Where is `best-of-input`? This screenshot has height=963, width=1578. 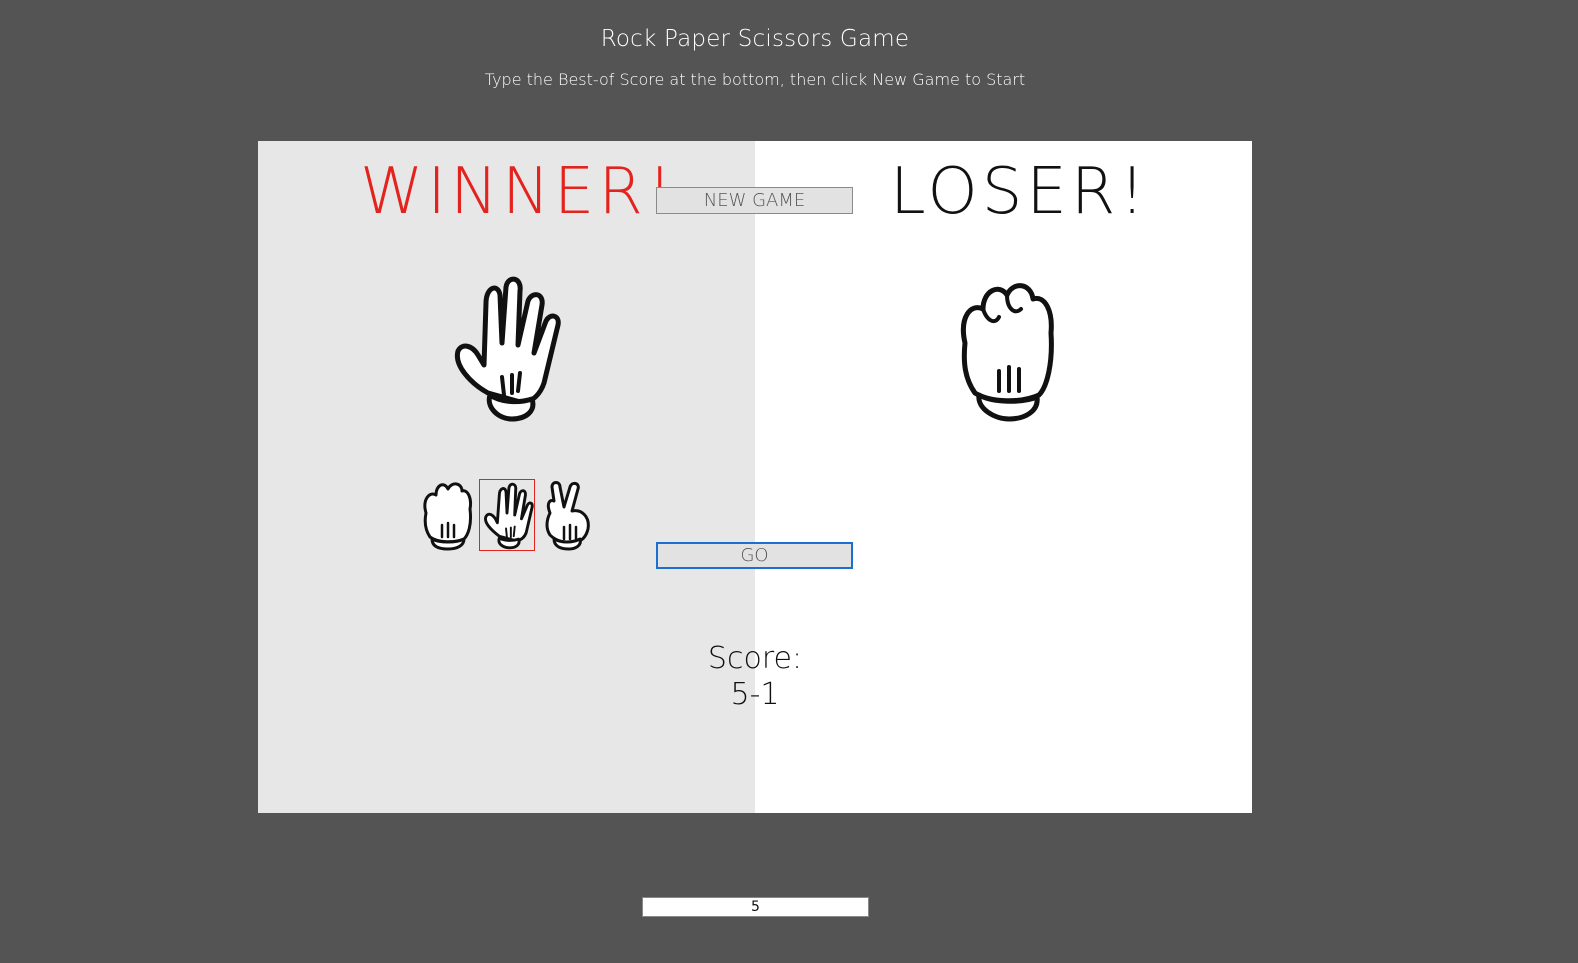
best-of-input is located at coordinates (755, 907).